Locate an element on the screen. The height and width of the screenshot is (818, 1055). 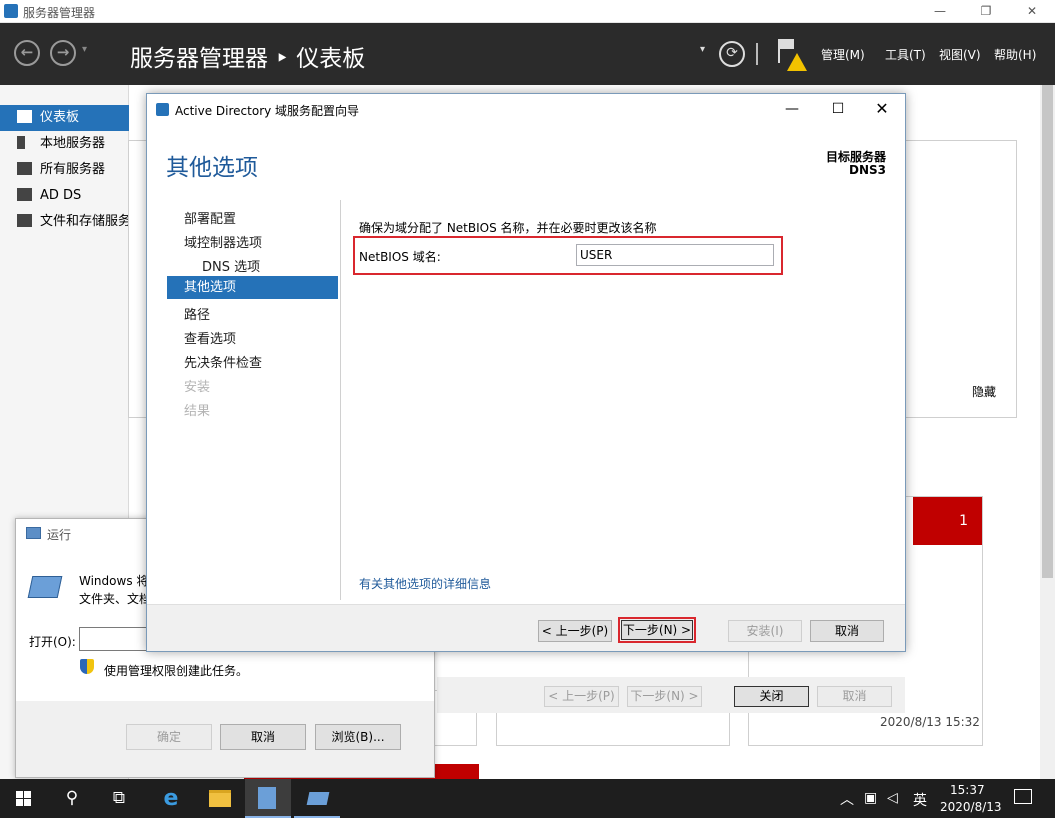
server-icon is located at coordinates (21, 142).